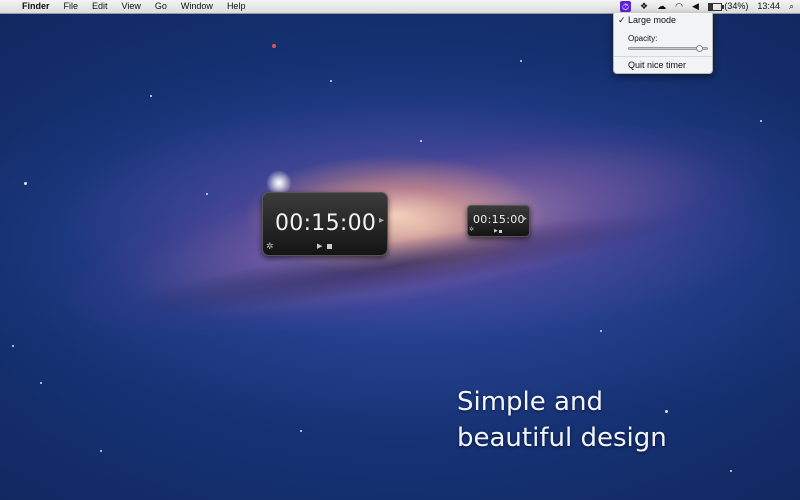 Image resolution: width=800 pixels, height=500 pixels. What do you see at coordinates (768, 6) in the screenshot?
I see `menu-clock: 13:44` at bounding box center [768, 6].